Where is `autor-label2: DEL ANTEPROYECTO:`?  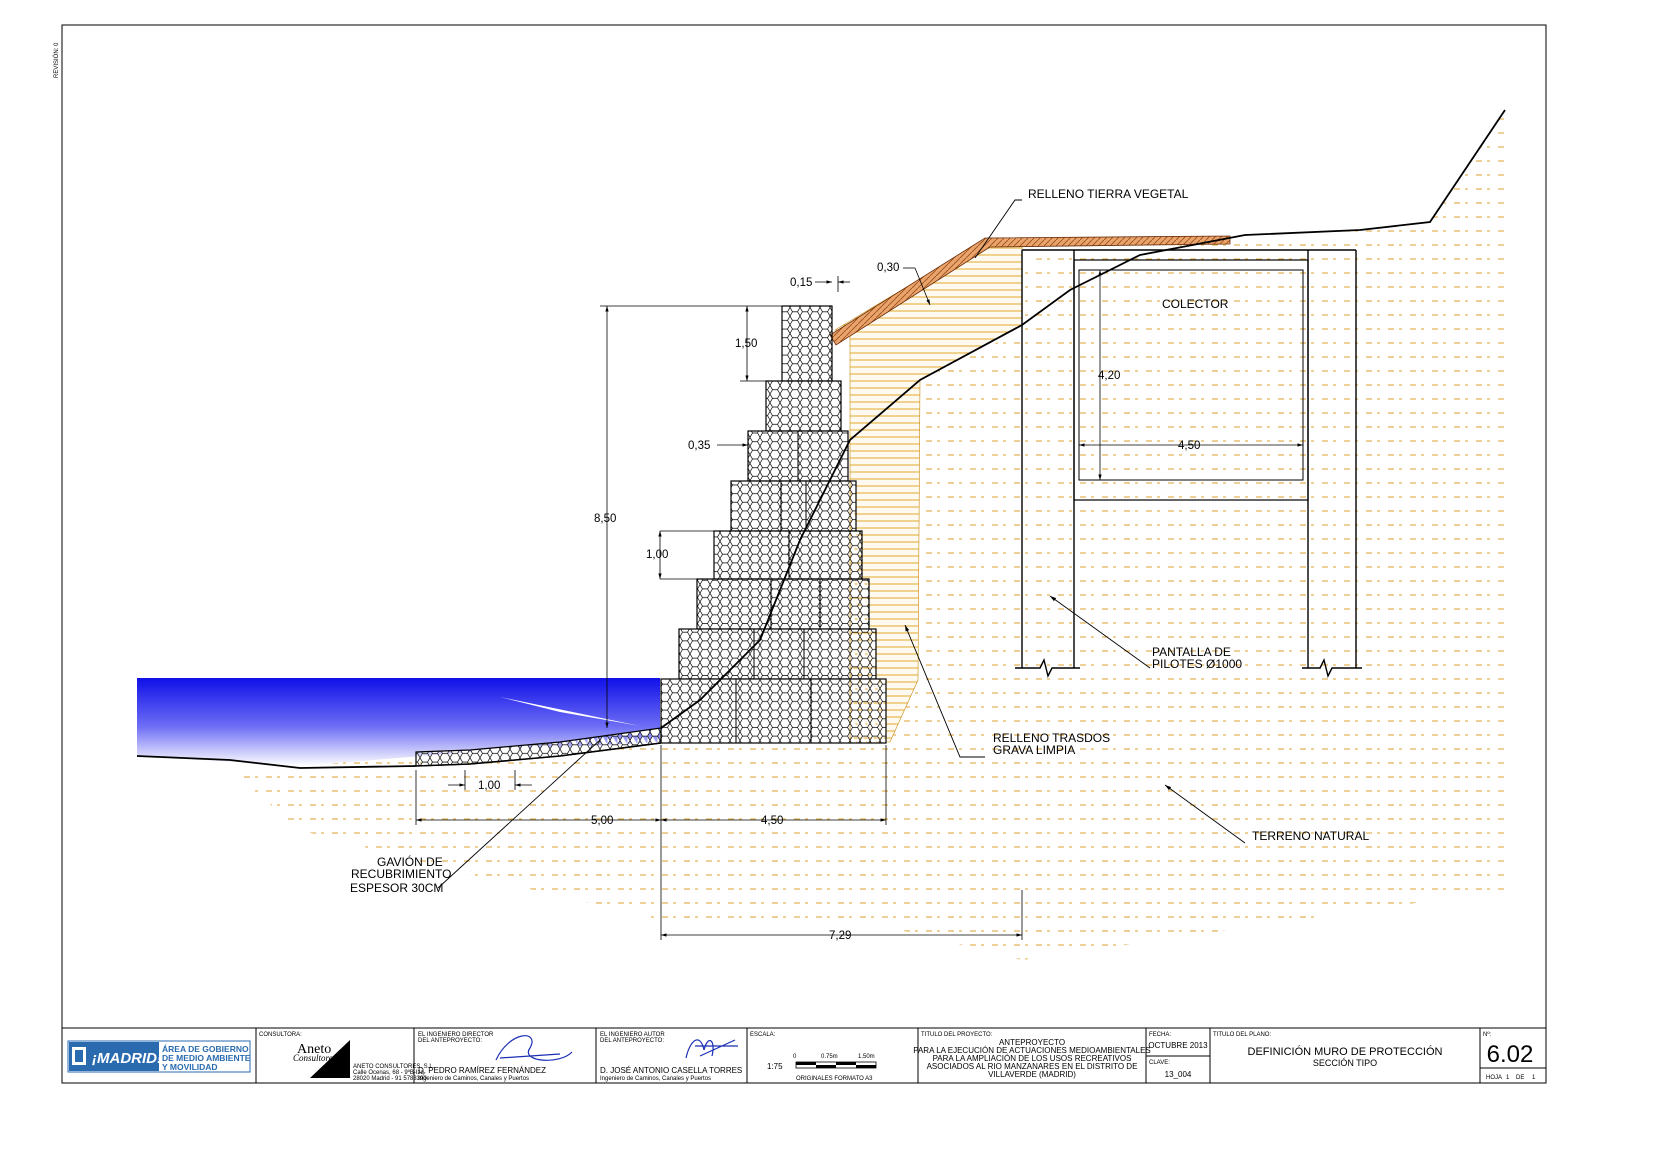
autor-label2: DEL ANTEPROYECTO: is located at coordinates (632, 1041).